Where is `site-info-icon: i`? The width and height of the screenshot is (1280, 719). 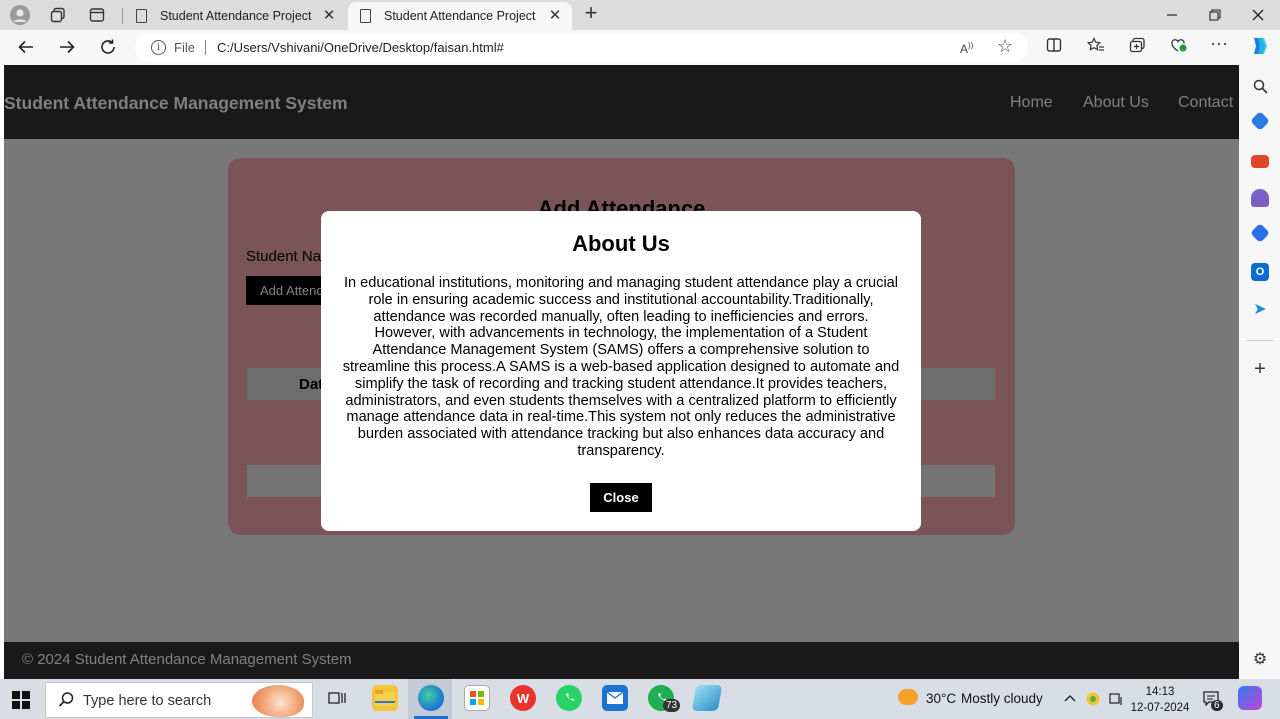
site-info-icon: i is located at coordinates (158, 47).